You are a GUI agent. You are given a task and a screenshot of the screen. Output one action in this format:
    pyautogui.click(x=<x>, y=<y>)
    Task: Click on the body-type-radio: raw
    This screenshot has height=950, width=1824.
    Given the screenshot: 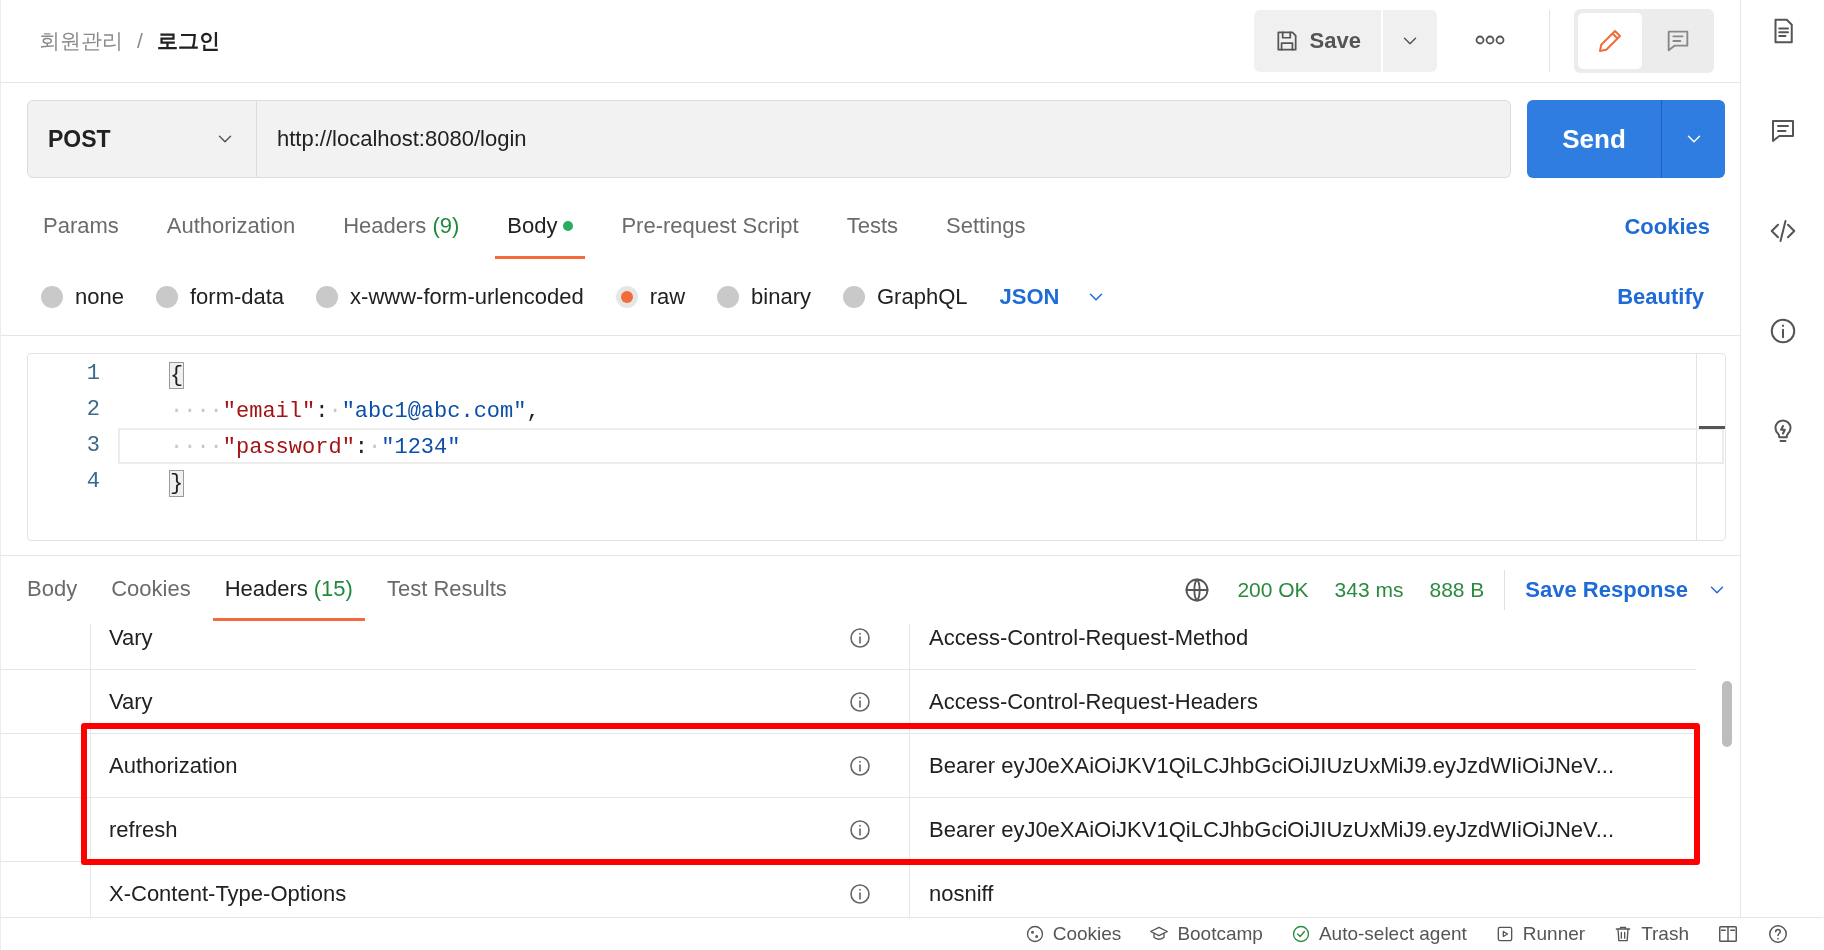 What is the action you would take?
    pyautogui.click(x=650, y=297)
    